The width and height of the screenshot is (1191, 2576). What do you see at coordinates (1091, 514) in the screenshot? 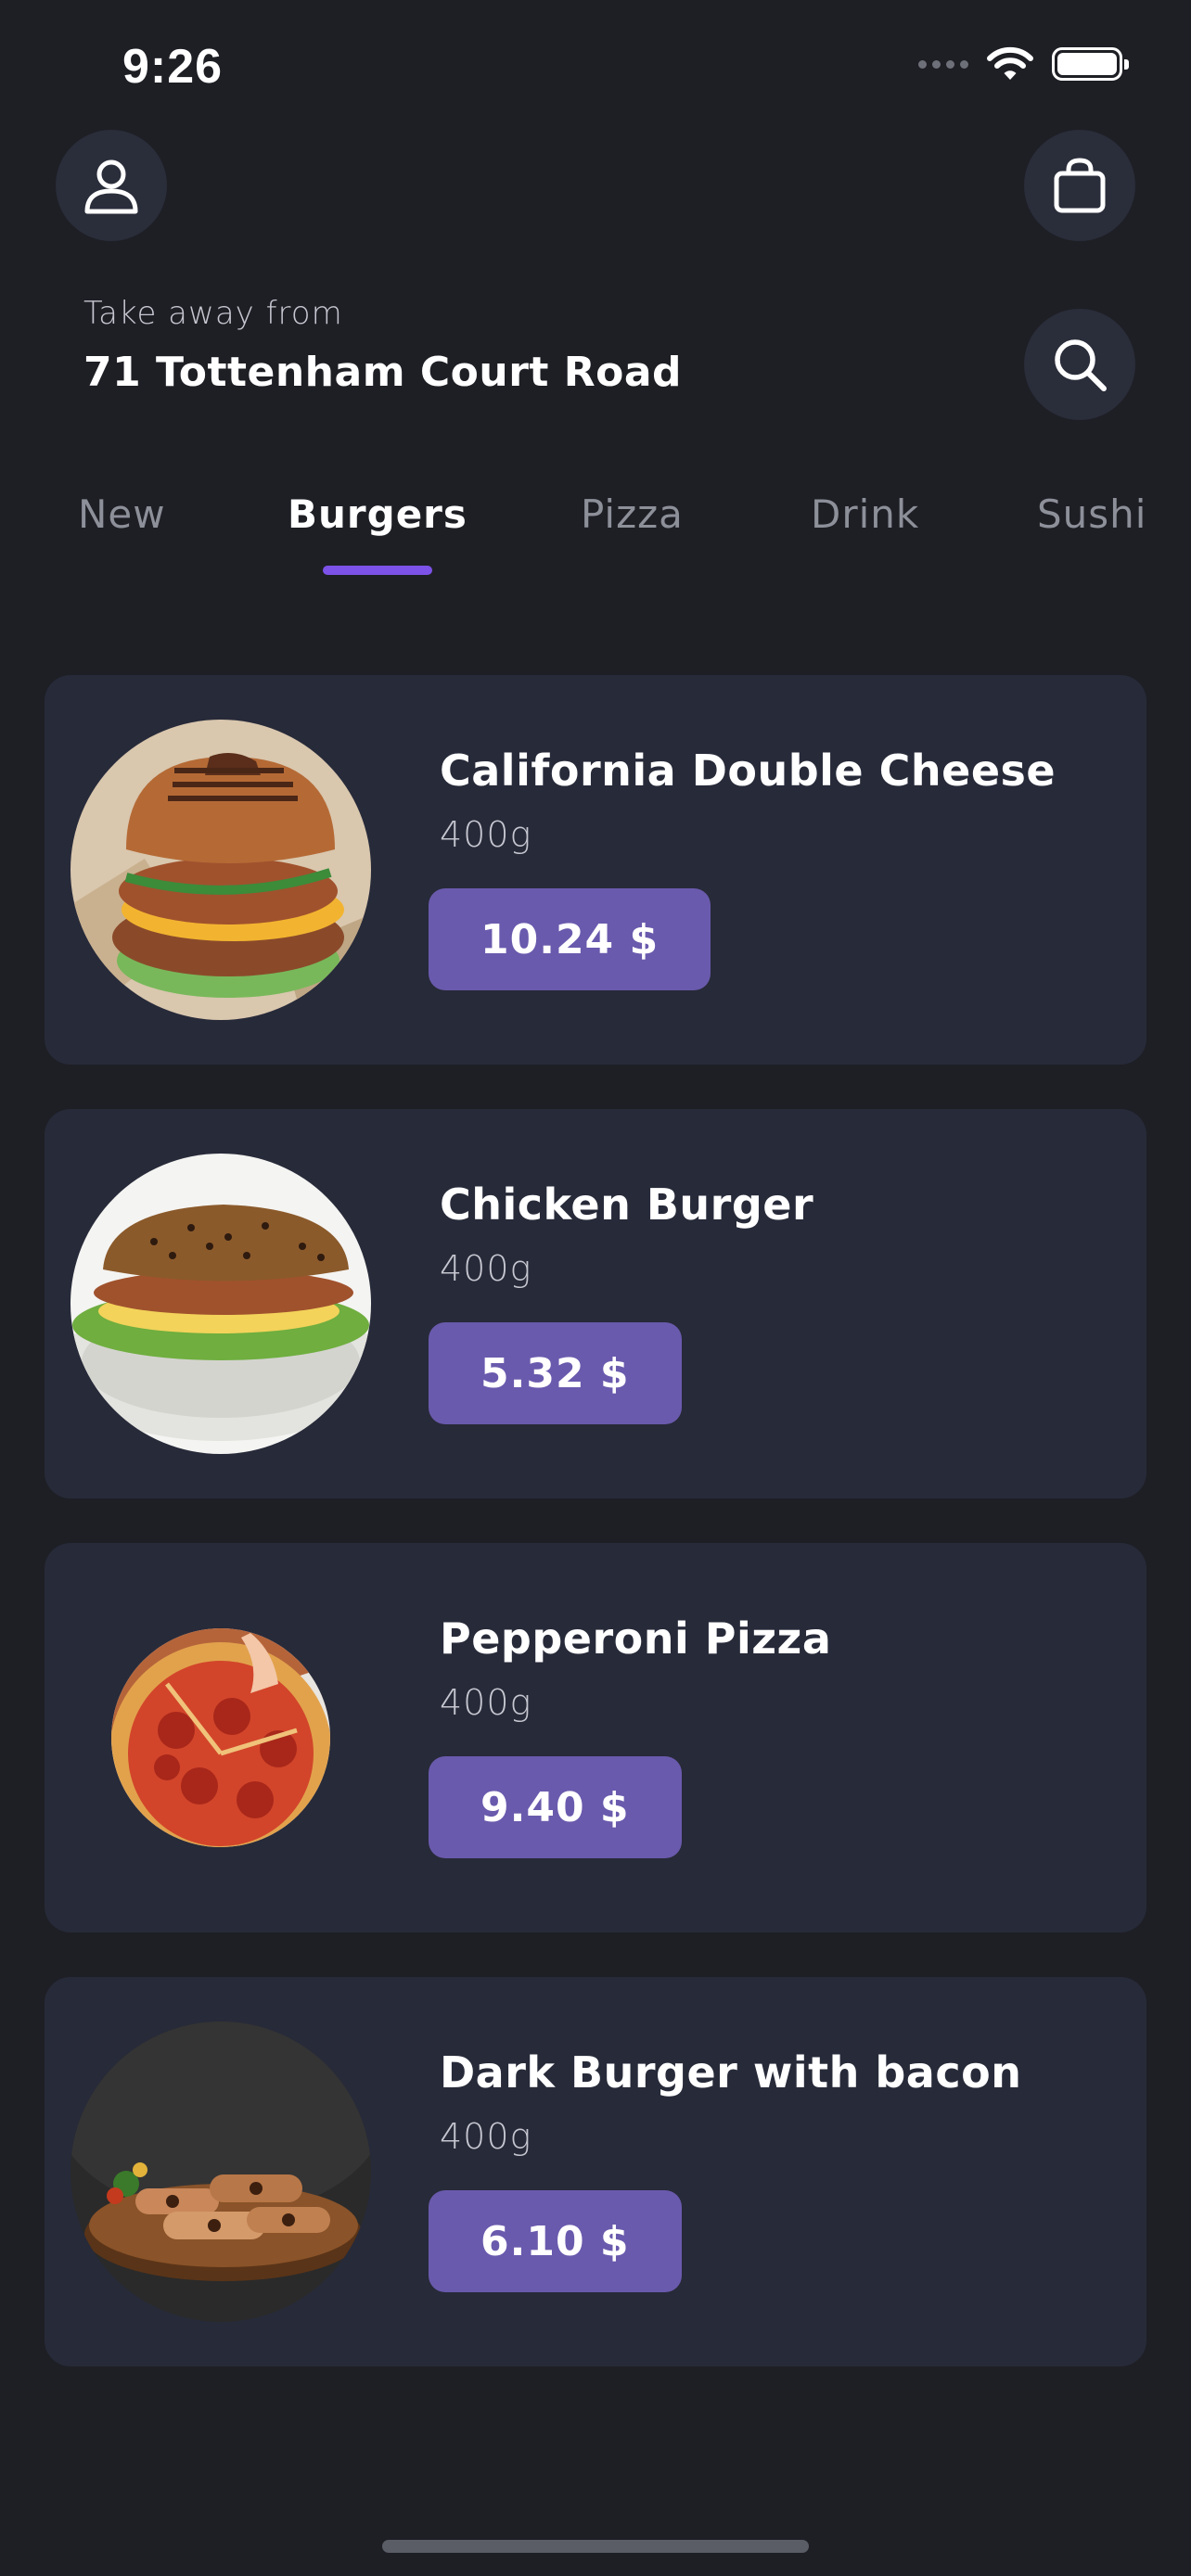
I see `tab-sushi: Sushi` at bounding box center [1091, 514].